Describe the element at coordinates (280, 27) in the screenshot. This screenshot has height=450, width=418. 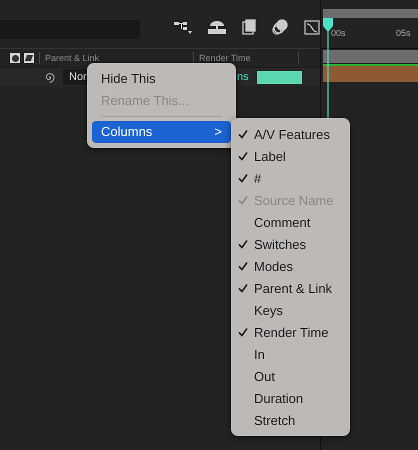
I see `layers-icon` at that location.